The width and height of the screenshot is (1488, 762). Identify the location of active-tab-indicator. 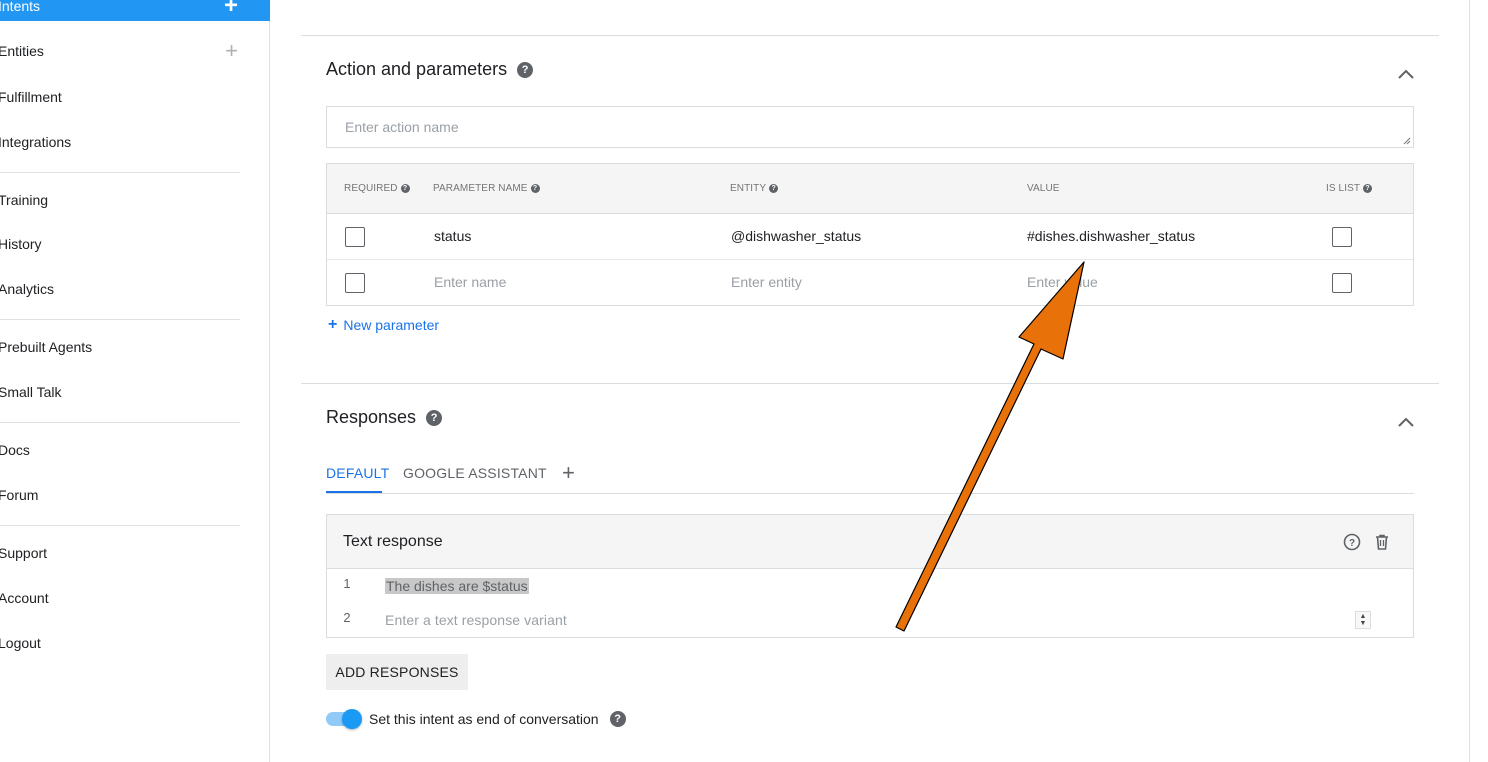
(354, 492).